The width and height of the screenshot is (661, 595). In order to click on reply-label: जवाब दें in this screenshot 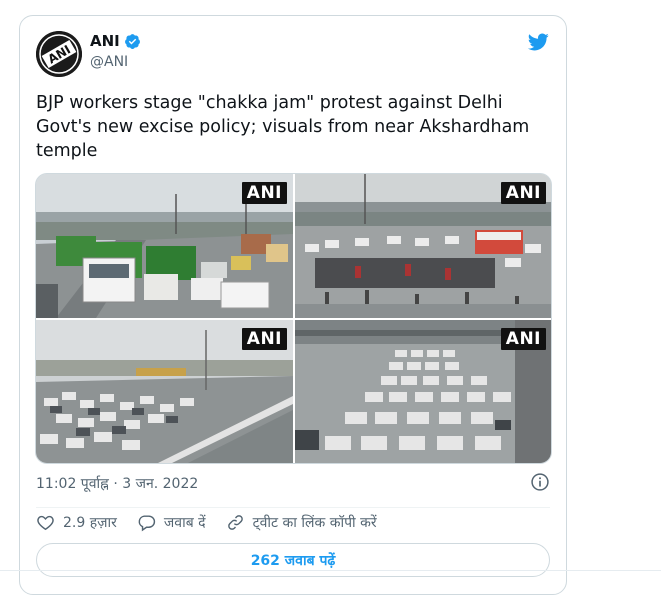, I will do `click(184, 523)`.